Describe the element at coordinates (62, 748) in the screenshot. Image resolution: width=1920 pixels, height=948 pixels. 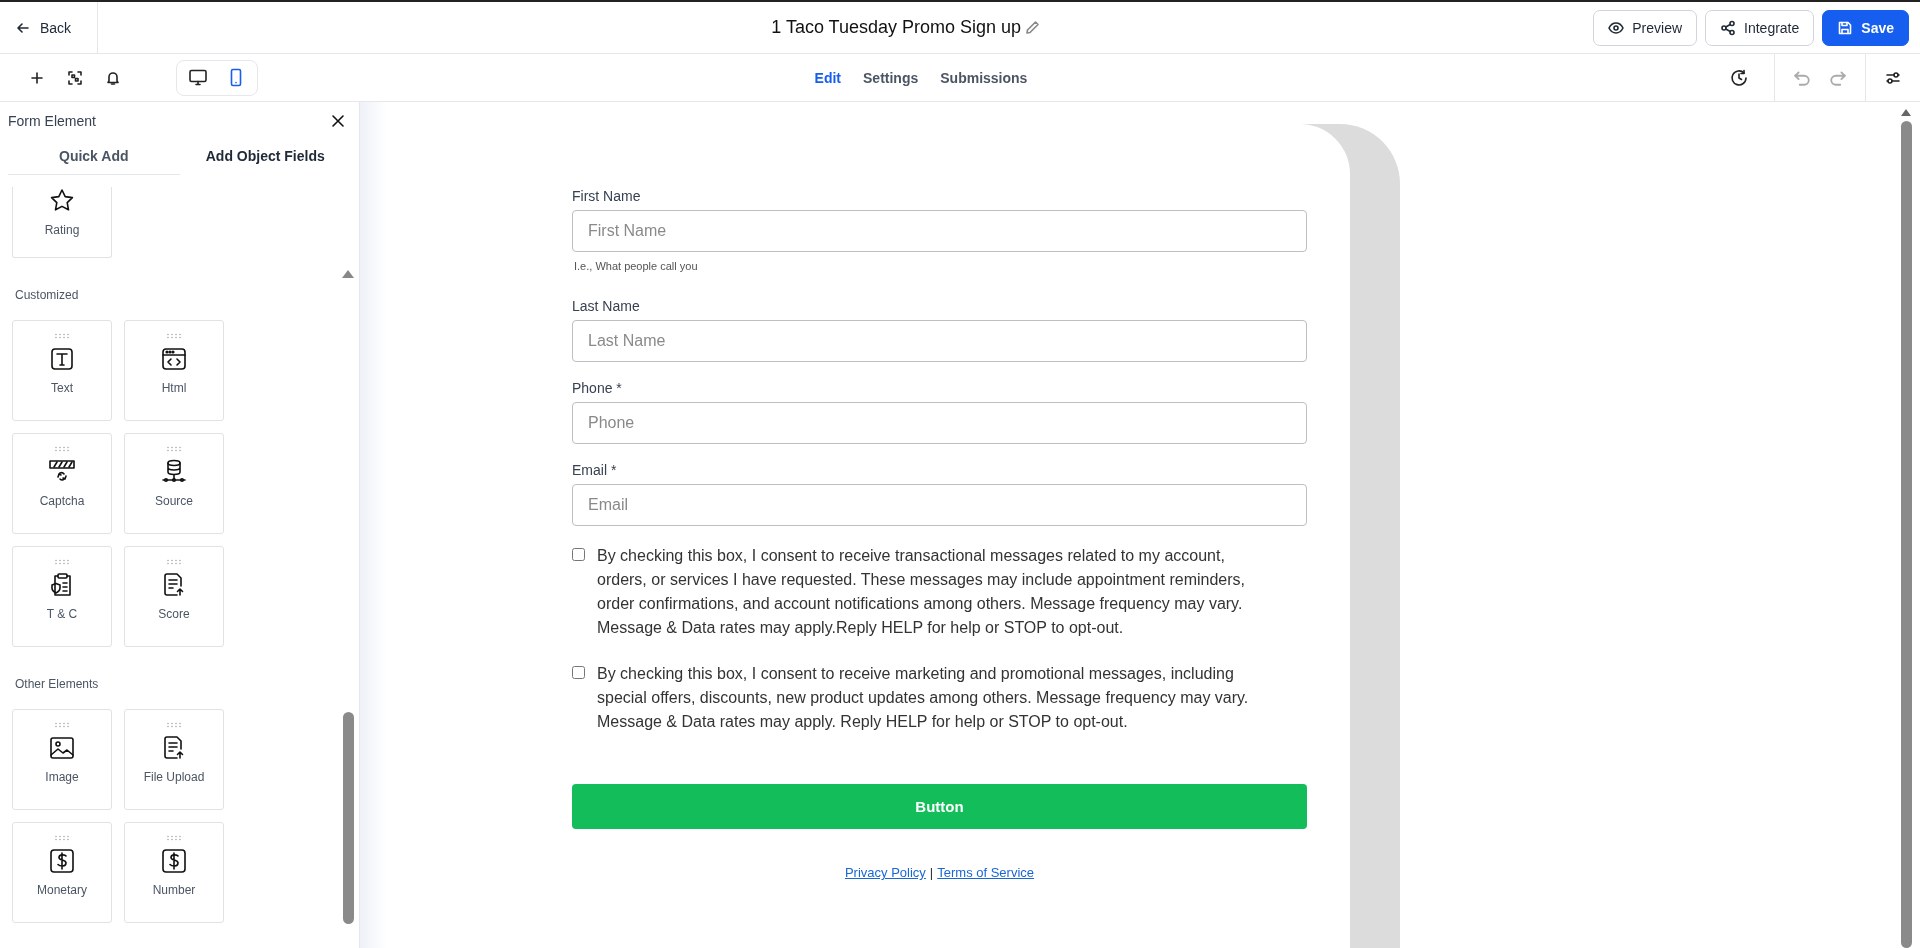
I see `image-icon` at that location.